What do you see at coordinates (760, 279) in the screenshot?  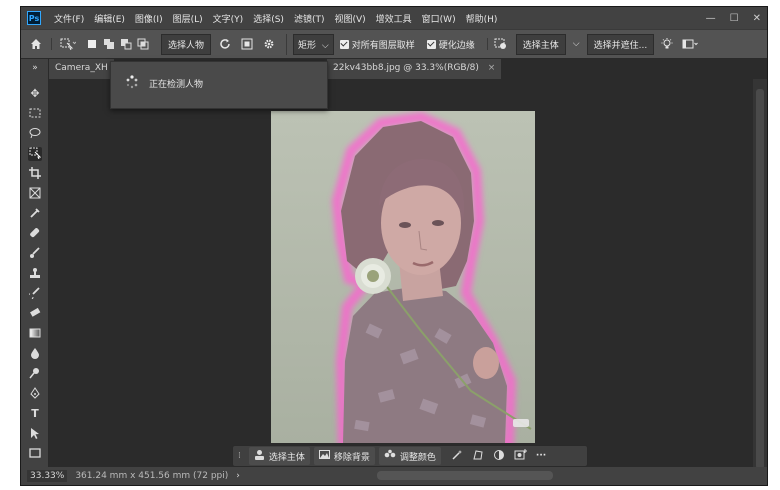 I see `scrollbar-thumb` at bounding box center [760, 279].